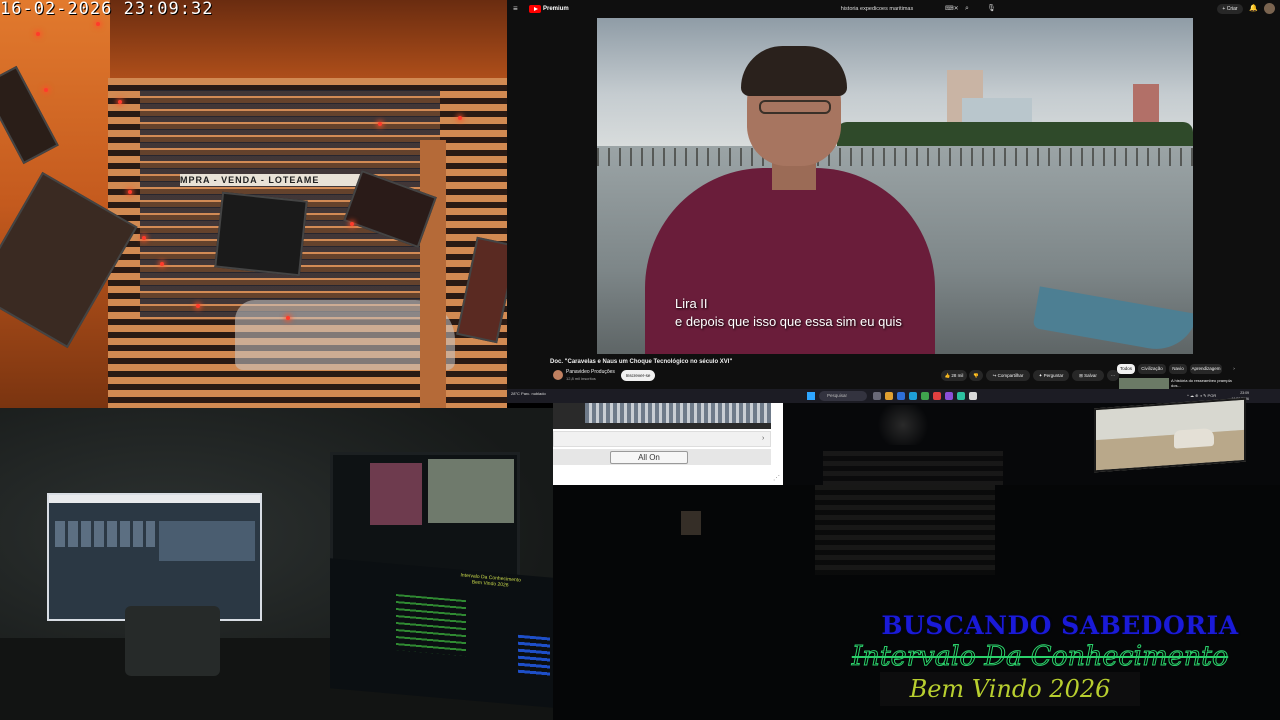 The height and width of the screenshot is (720, 1280). I want to click on chip-aprendizagem: Aprendizagem, so click(1206, 369).